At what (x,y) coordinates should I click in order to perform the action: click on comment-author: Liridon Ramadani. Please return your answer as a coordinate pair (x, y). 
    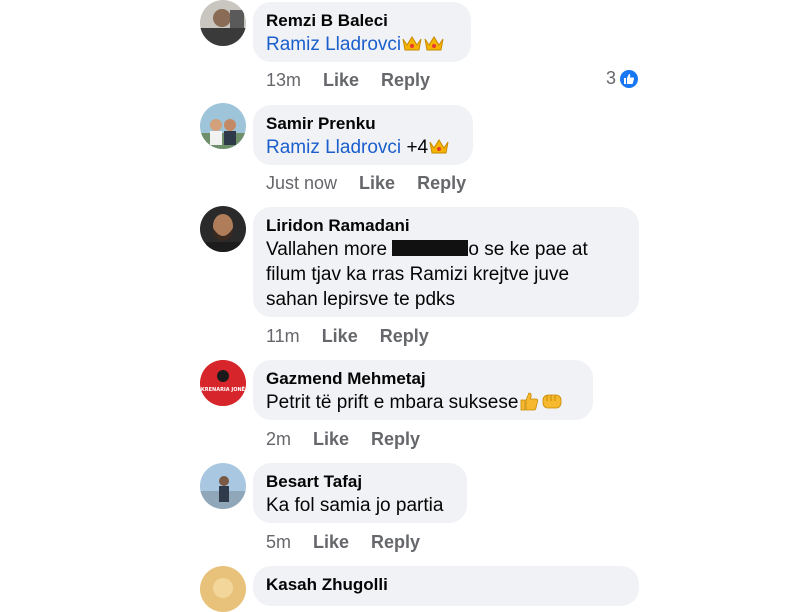
    Looking at the image, I should click on (446, 226).